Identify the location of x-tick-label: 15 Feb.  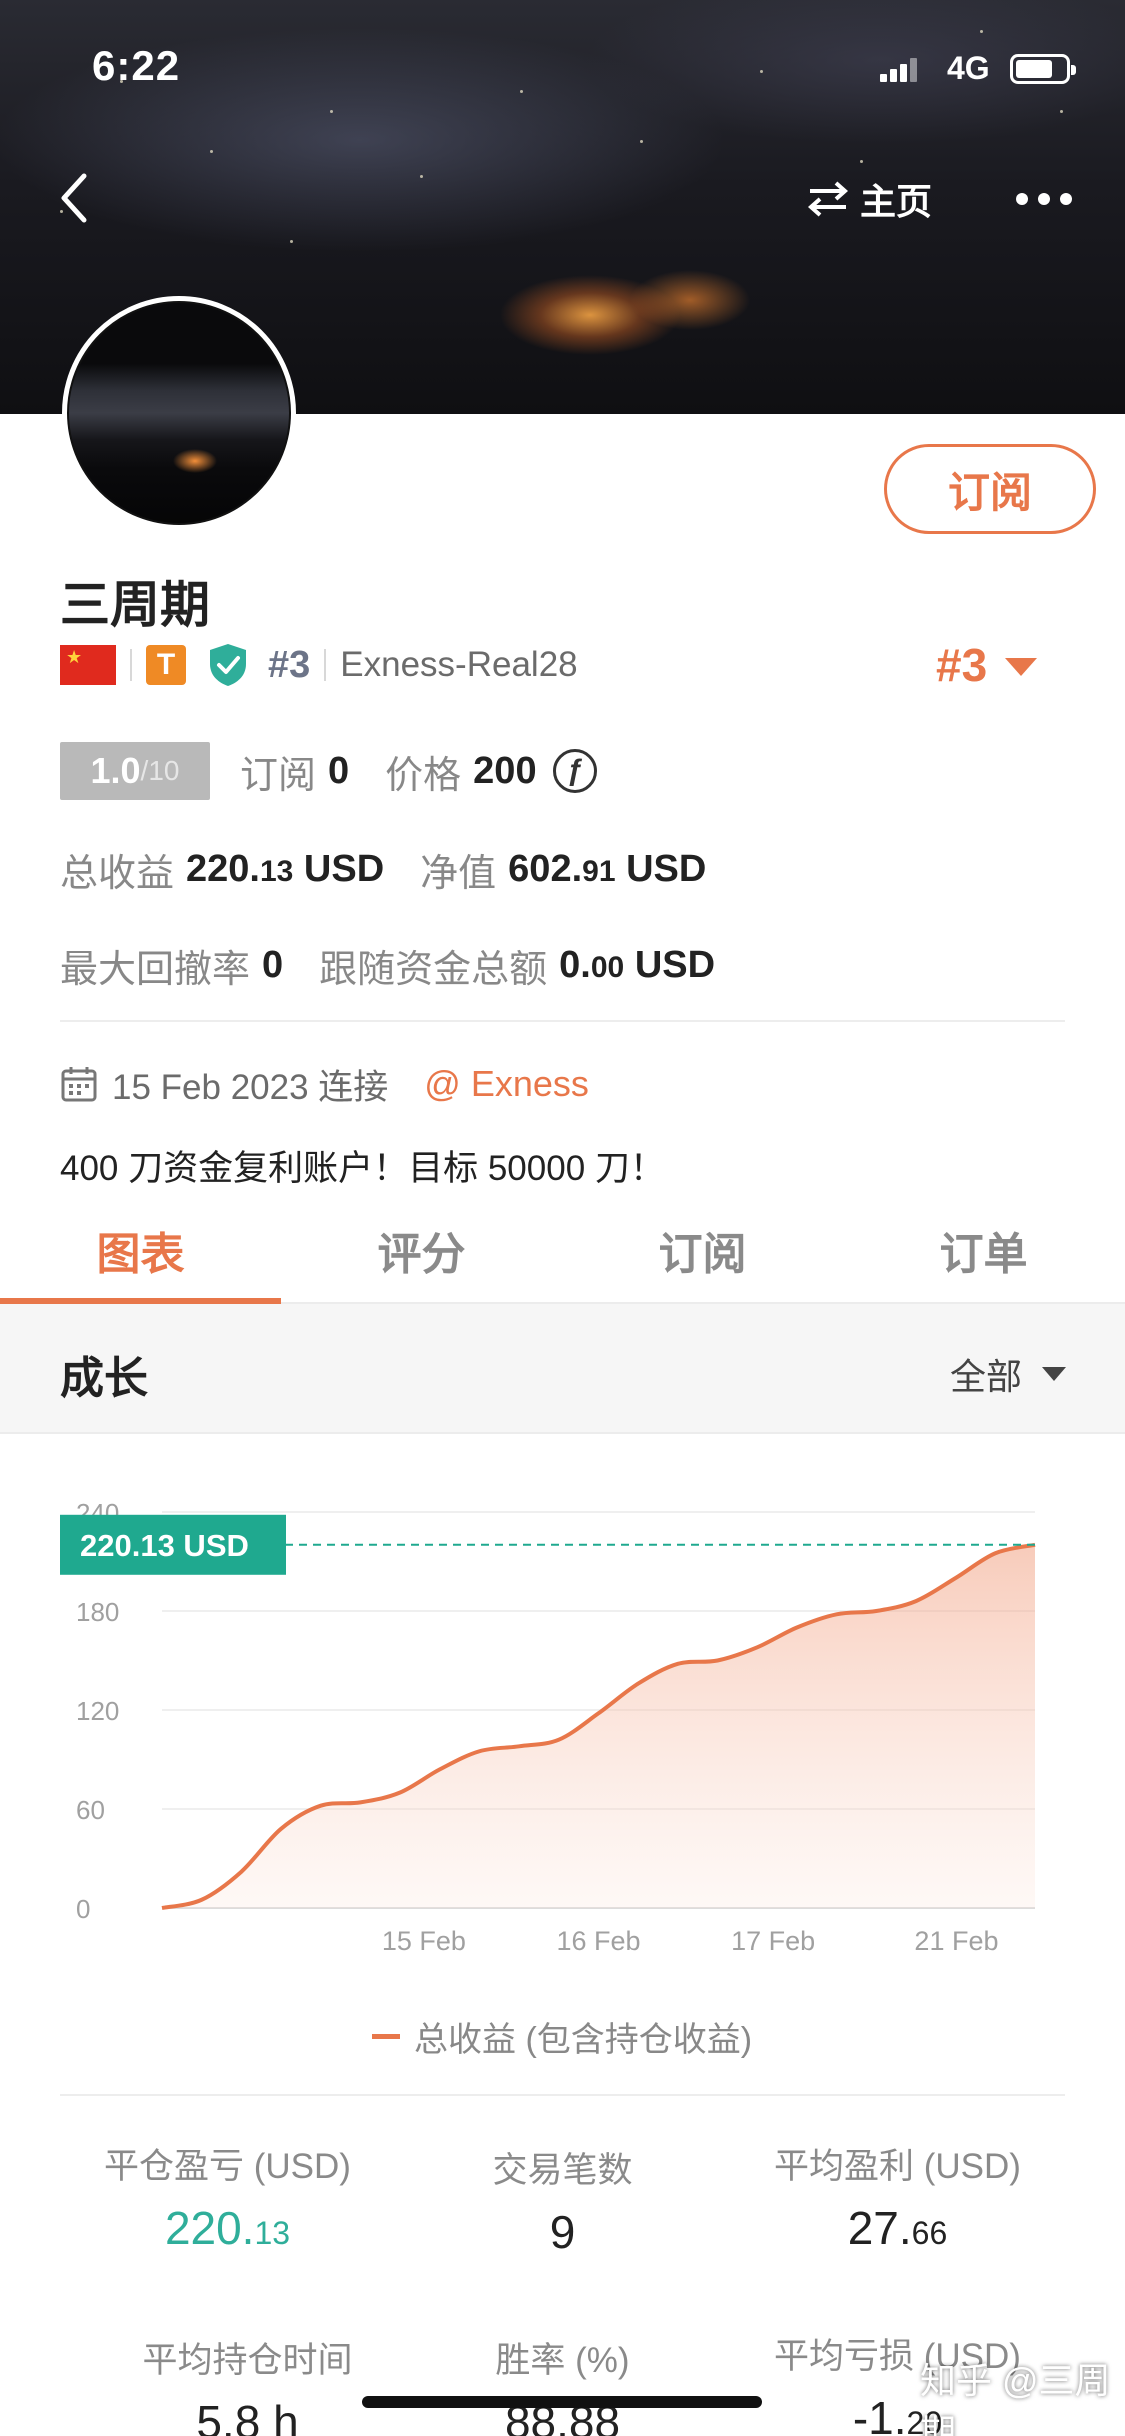
(424, 1941).